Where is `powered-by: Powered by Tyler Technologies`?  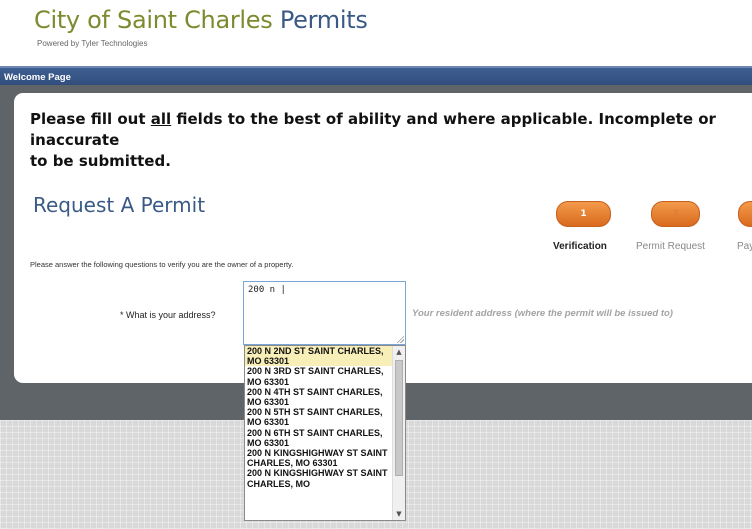
powered-by: Powered by Tyler Technologies is located at coordinates (92, 43).